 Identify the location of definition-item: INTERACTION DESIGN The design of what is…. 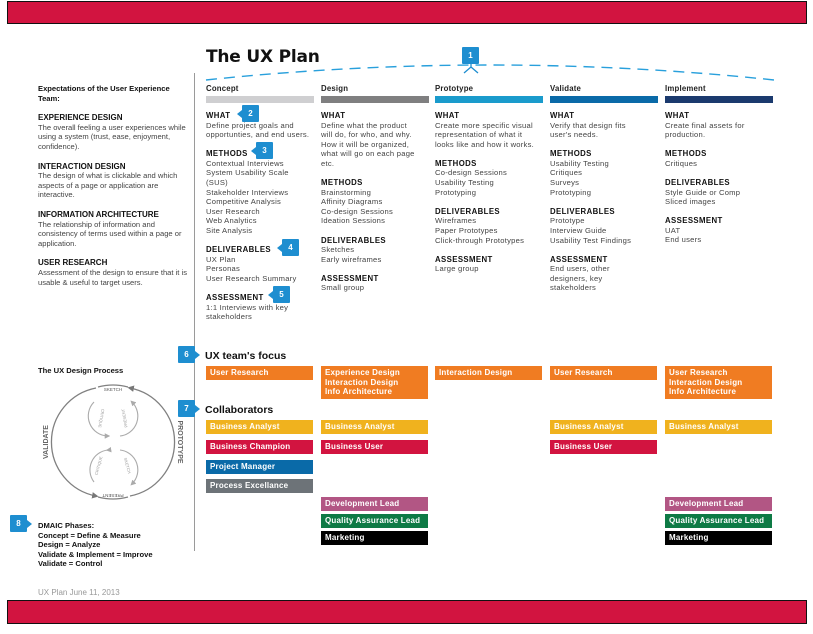
(114, 181).